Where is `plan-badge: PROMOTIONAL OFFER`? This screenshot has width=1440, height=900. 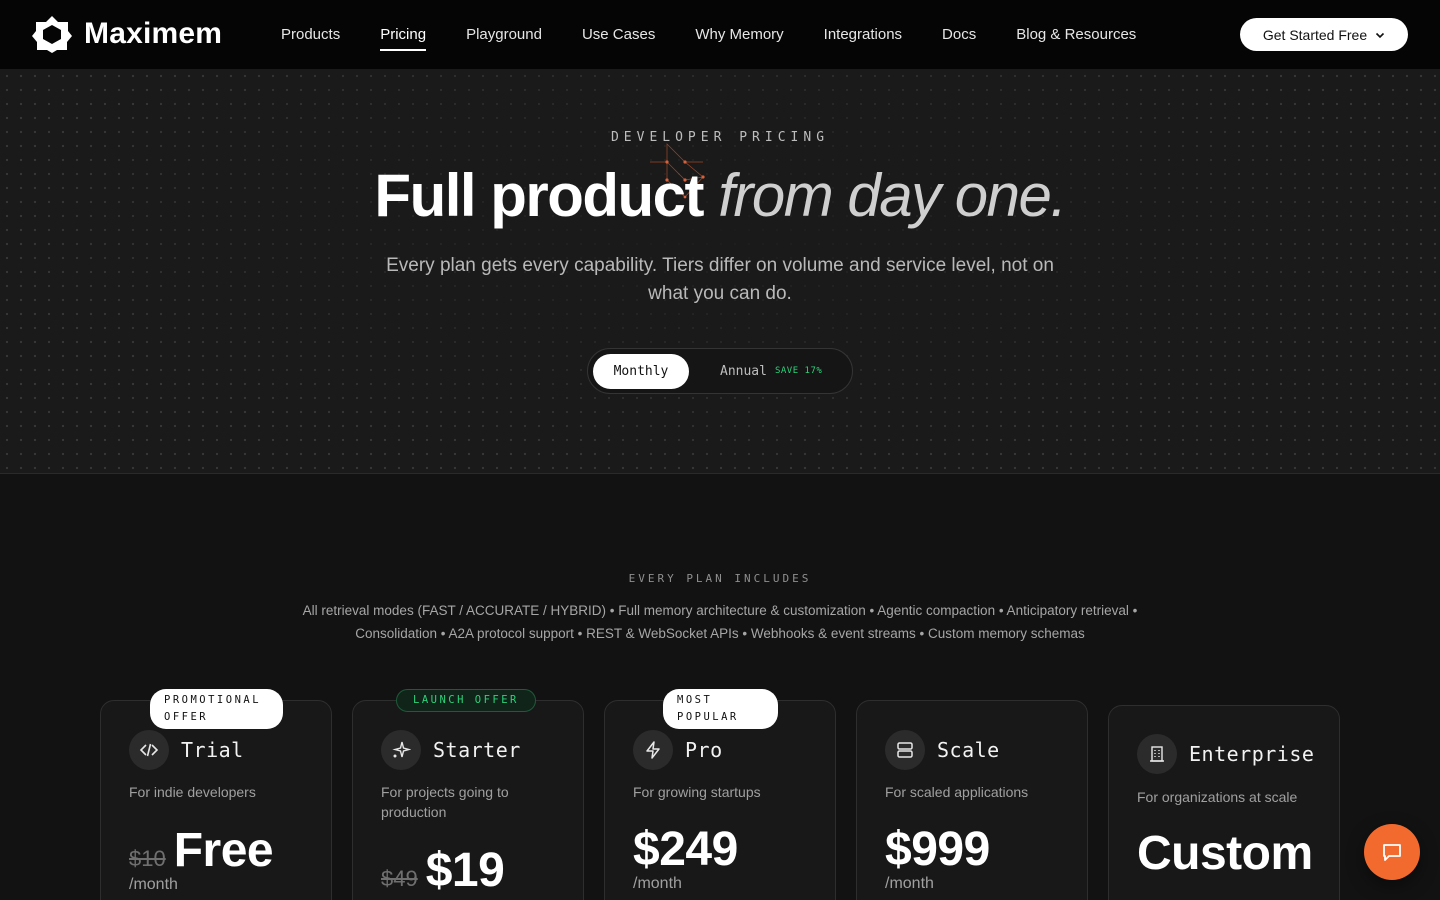 plan-badge: PROMOTIONAL OFFER is located at coordinates (216, 709).